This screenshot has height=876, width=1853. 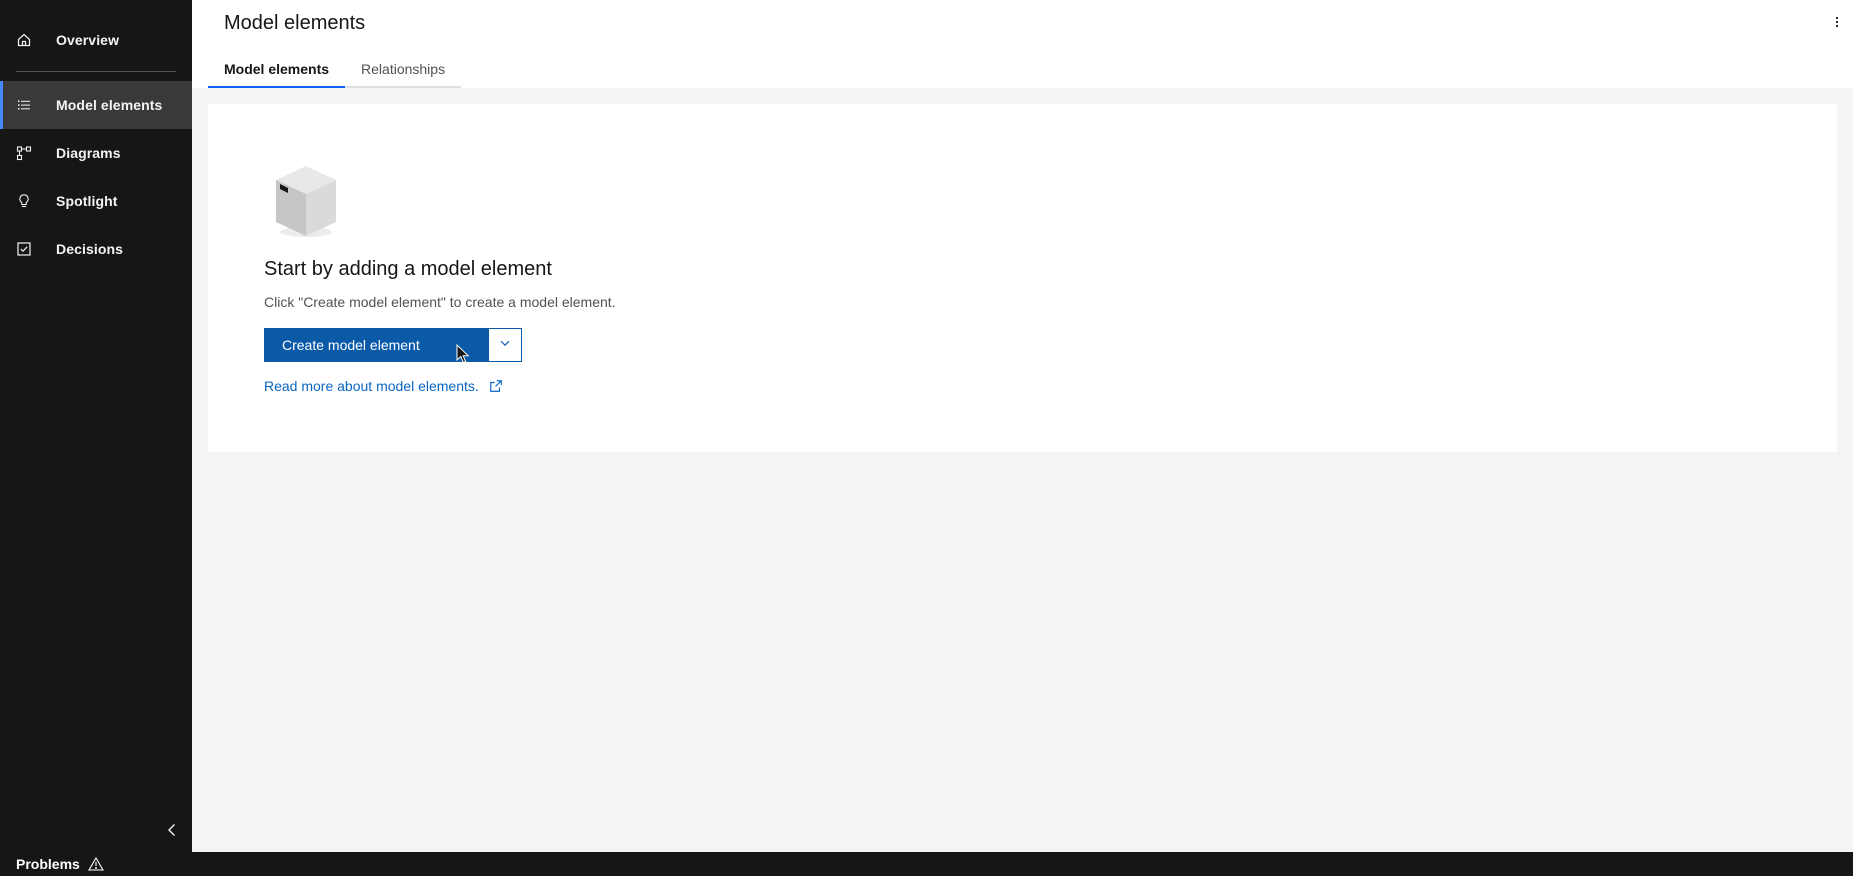 I want to click on box-icon, so click(x=304, y=200).